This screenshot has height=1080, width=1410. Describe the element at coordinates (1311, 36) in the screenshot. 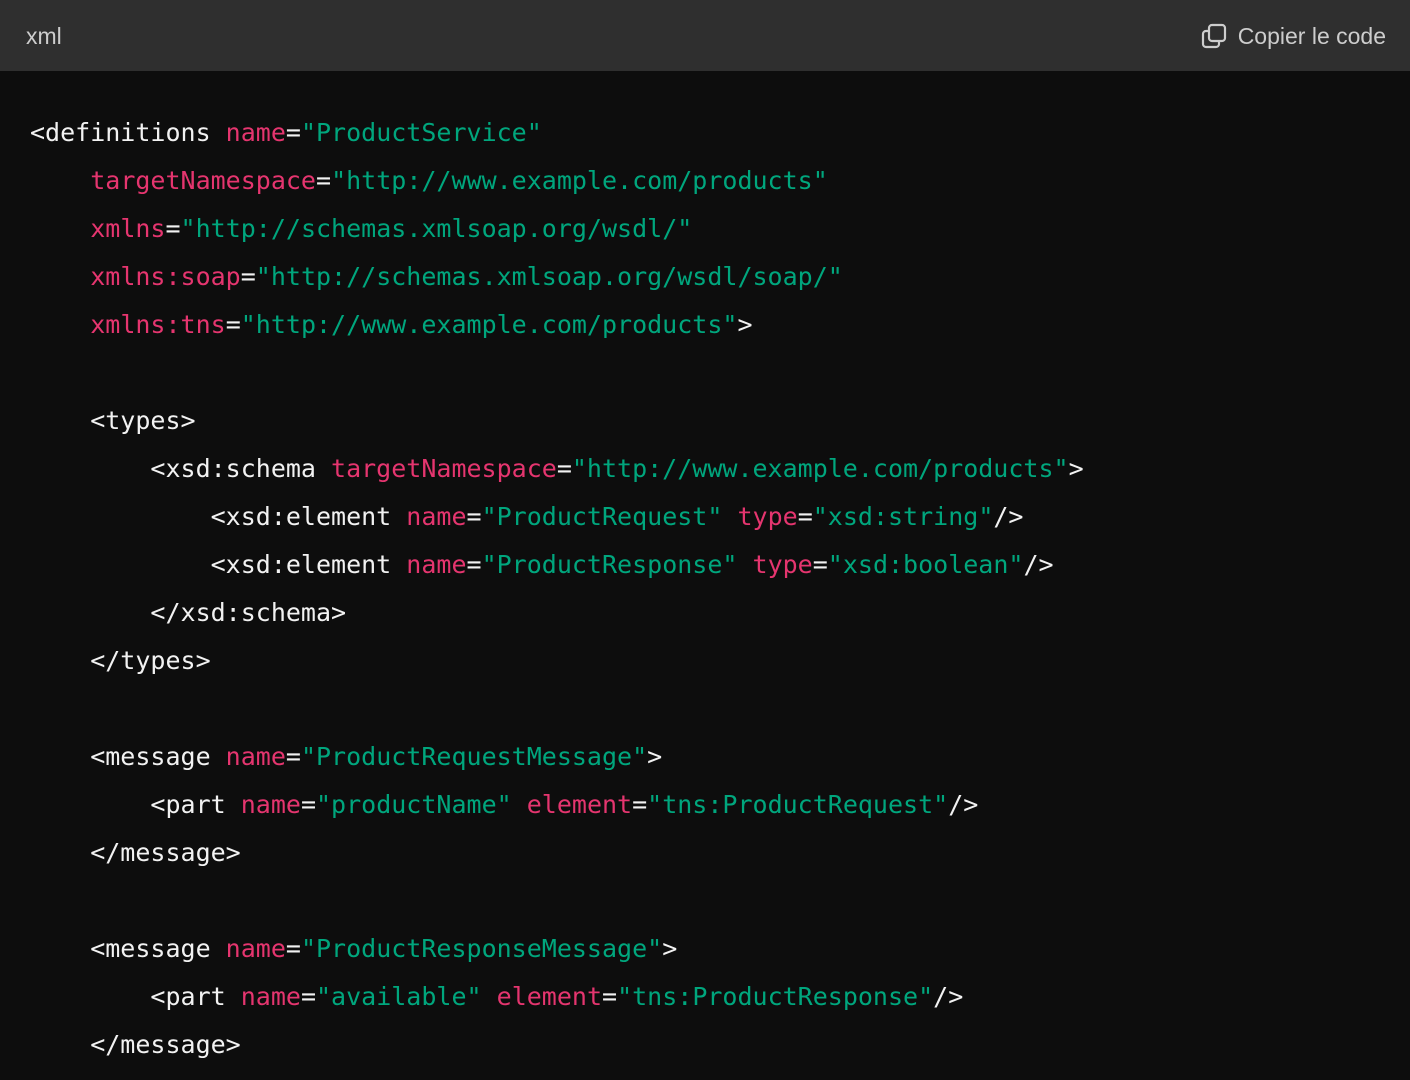

I see `copy-code-label: Copier le code` at that location.